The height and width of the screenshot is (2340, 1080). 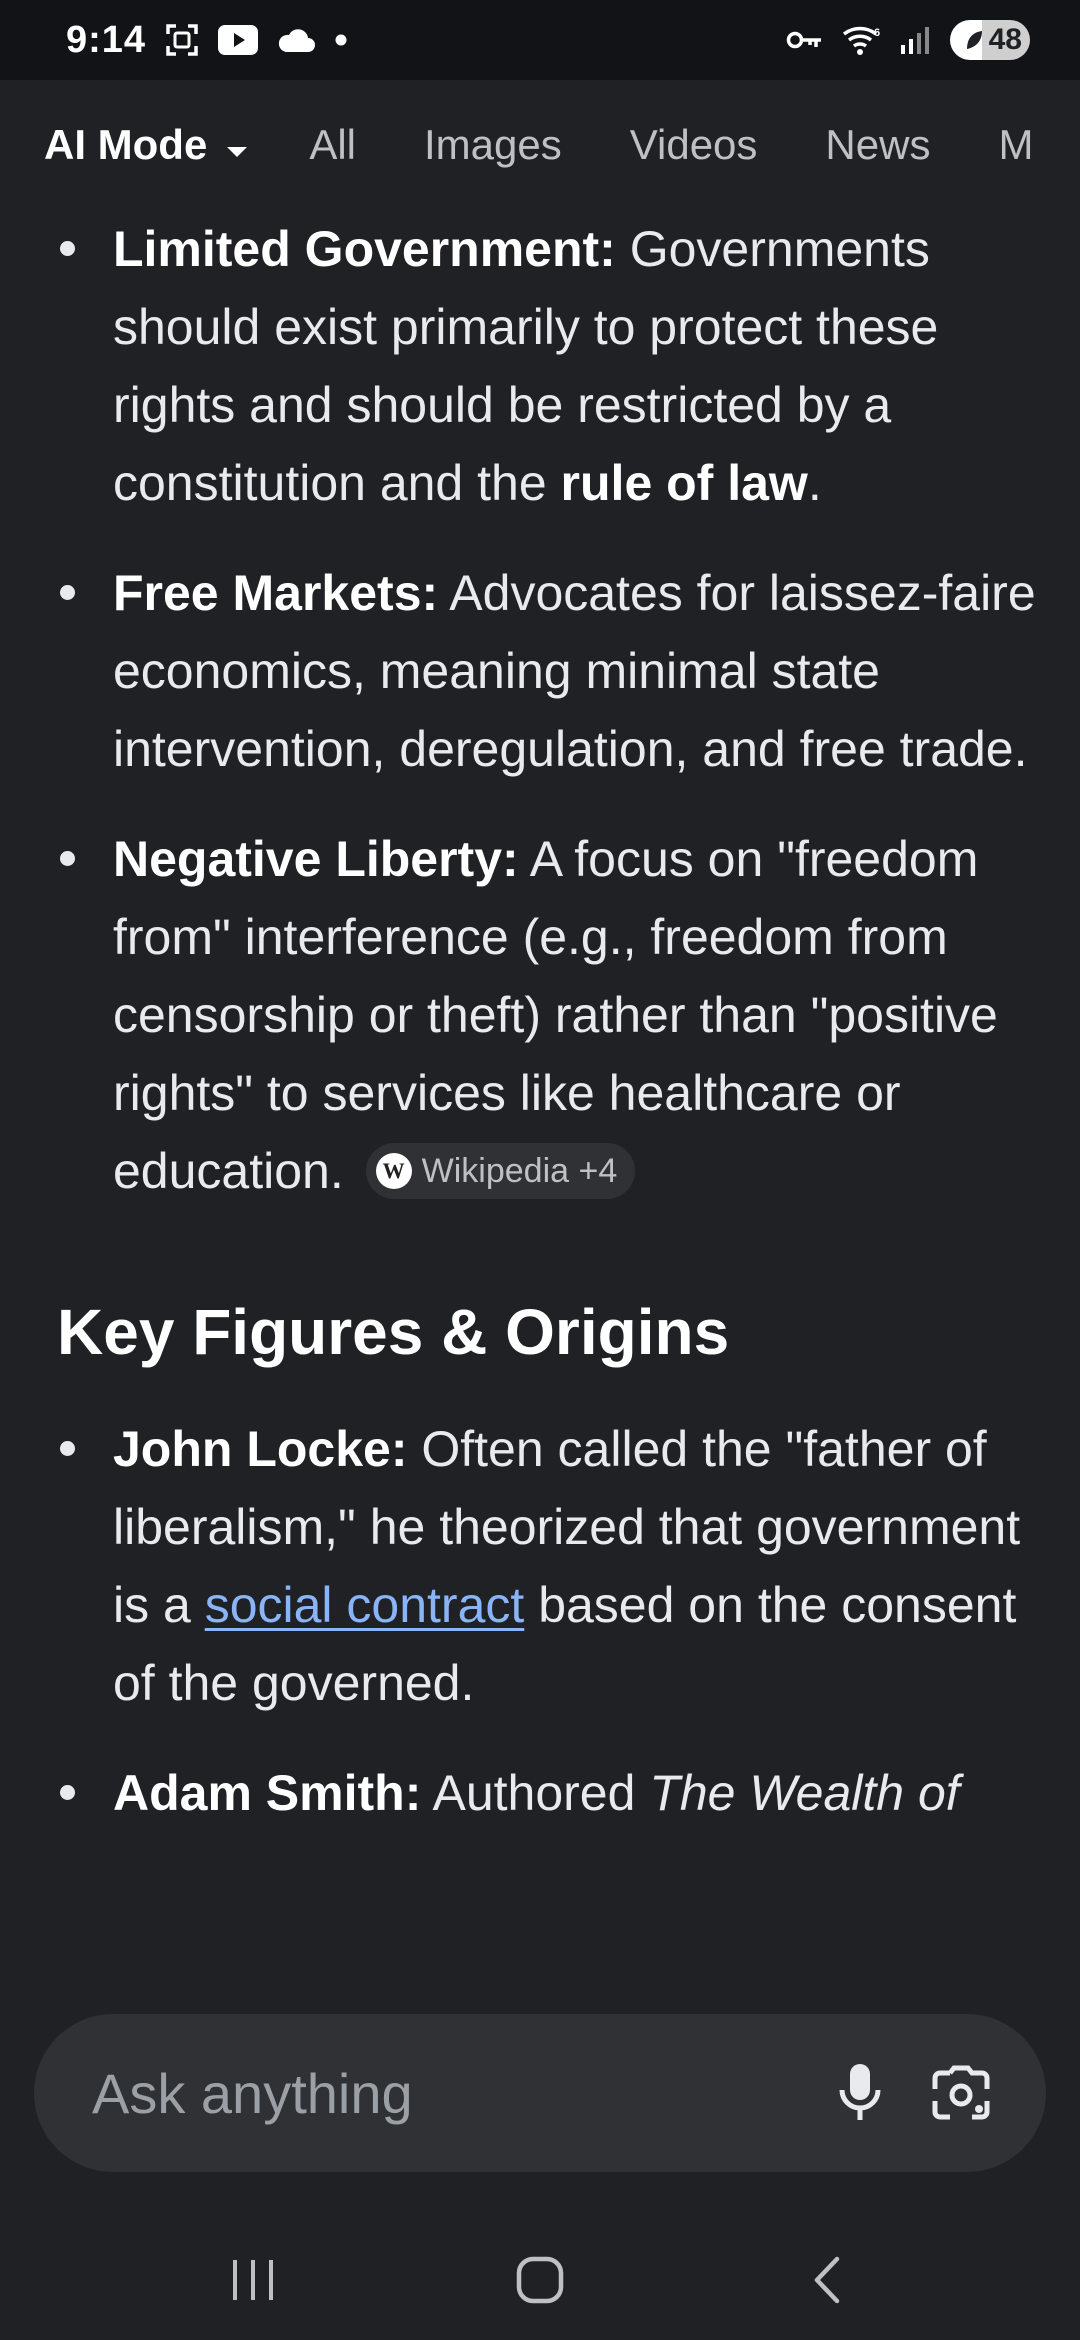 What do you see at coordinates (393, 1332) in the screenshot?
I see `section-heading: Key Figures & Origins` at bounding box center [393, 1332].